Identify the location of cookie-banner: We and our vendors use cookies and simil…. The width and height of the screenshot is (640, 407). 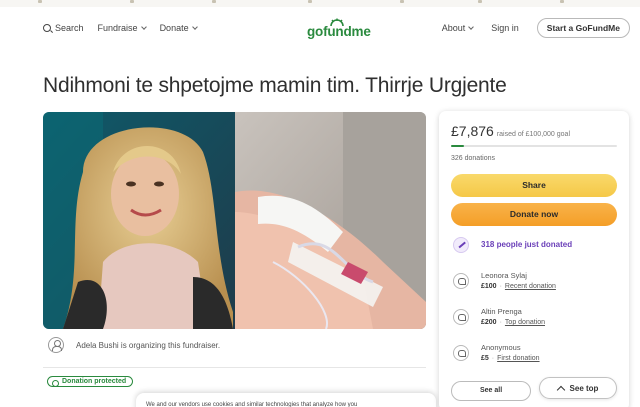
(286, 400).